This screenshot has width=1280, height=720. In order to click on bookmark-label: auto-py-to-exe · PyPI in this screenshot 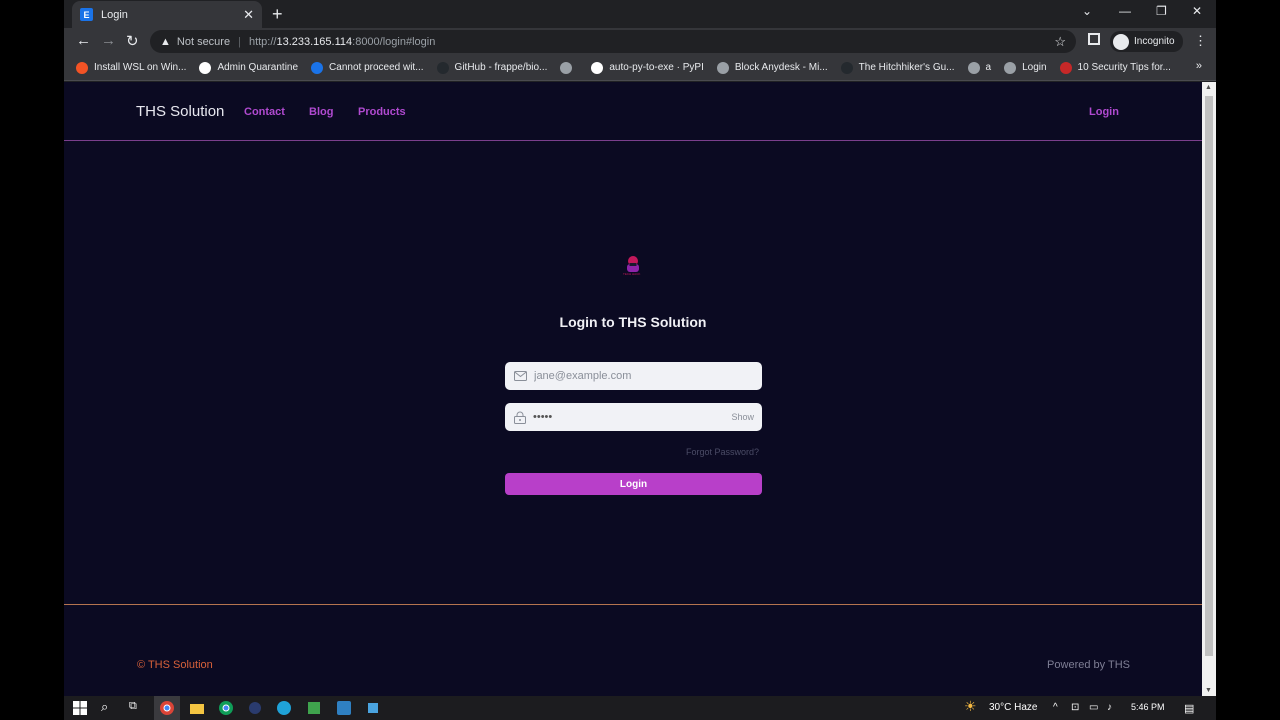, I will do `click(656, 67)`.